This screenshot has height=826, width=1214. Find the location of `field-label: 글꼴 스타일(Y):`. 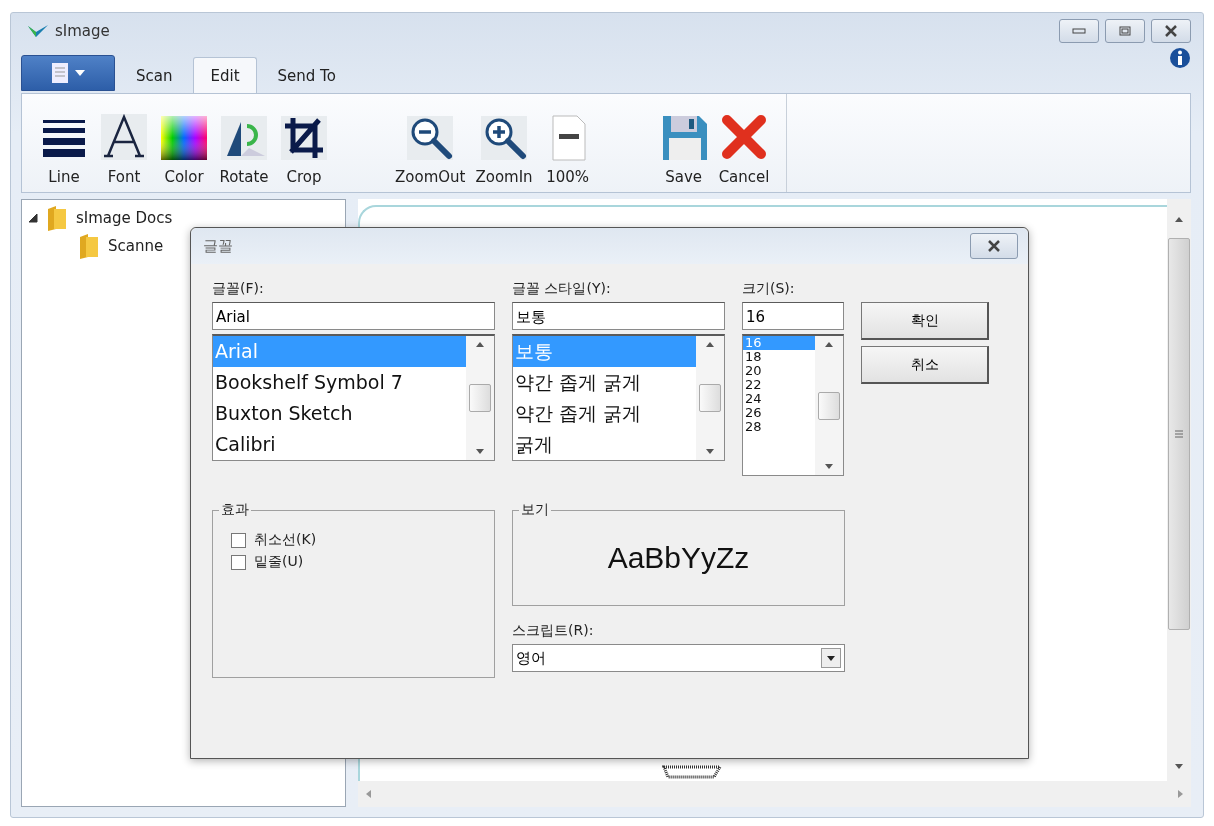

field-label: 글꼴 스타일(Y): is located at coordinates (562, 289).